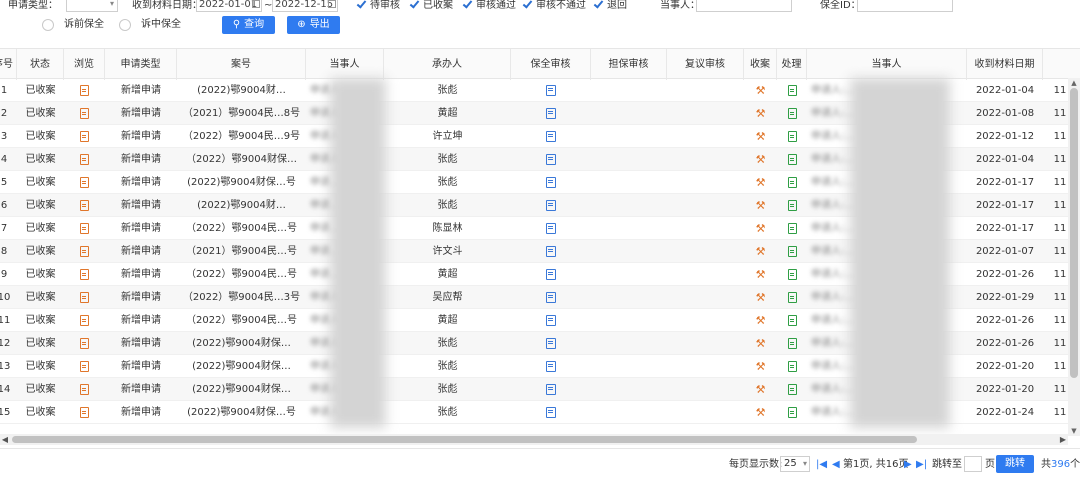  Describe the element at coordinates (921, 465) in the screenshot. I see `last-page-icon: ▶|` at that location.